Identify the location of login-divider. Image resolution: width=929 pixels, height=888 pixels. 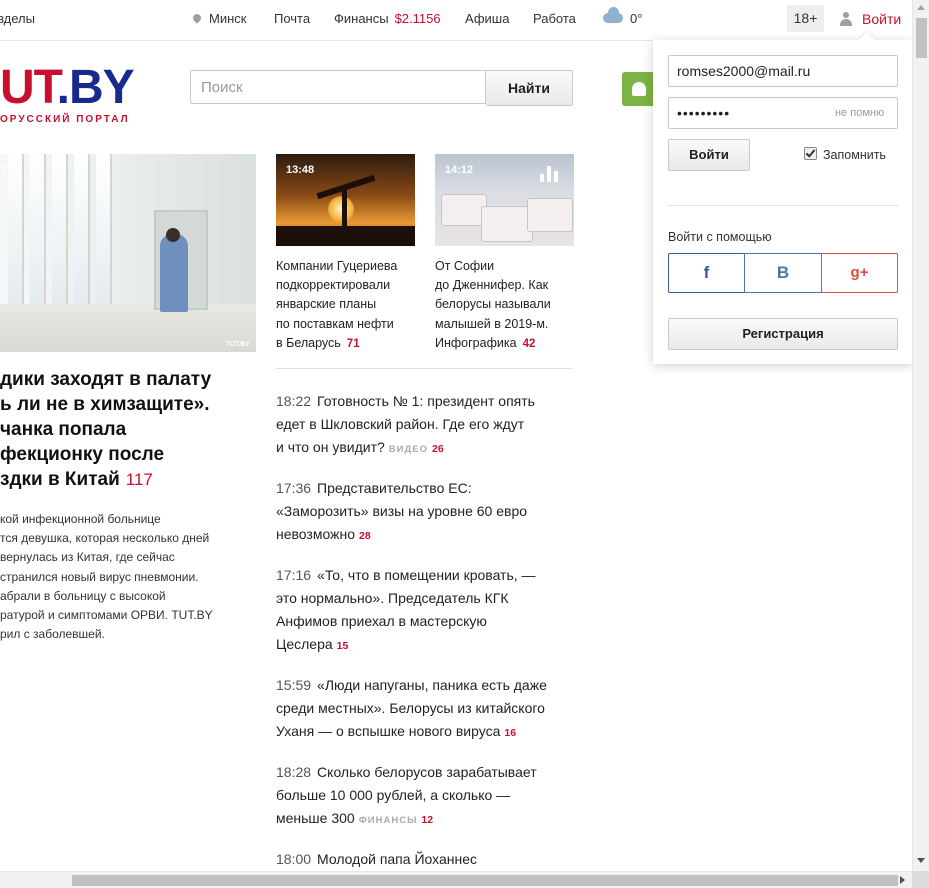
(783, 205).